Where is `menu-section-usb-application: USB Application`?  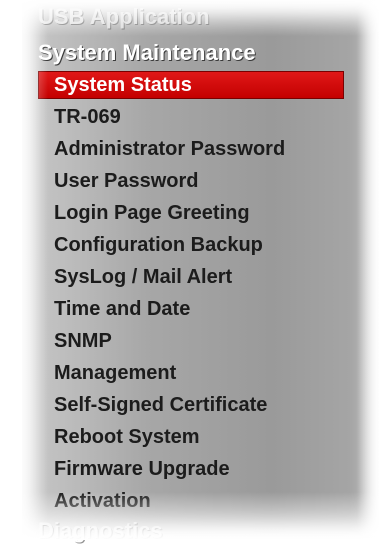 menu-section-usb-application: USB Application is located at coordinates (124, 17).